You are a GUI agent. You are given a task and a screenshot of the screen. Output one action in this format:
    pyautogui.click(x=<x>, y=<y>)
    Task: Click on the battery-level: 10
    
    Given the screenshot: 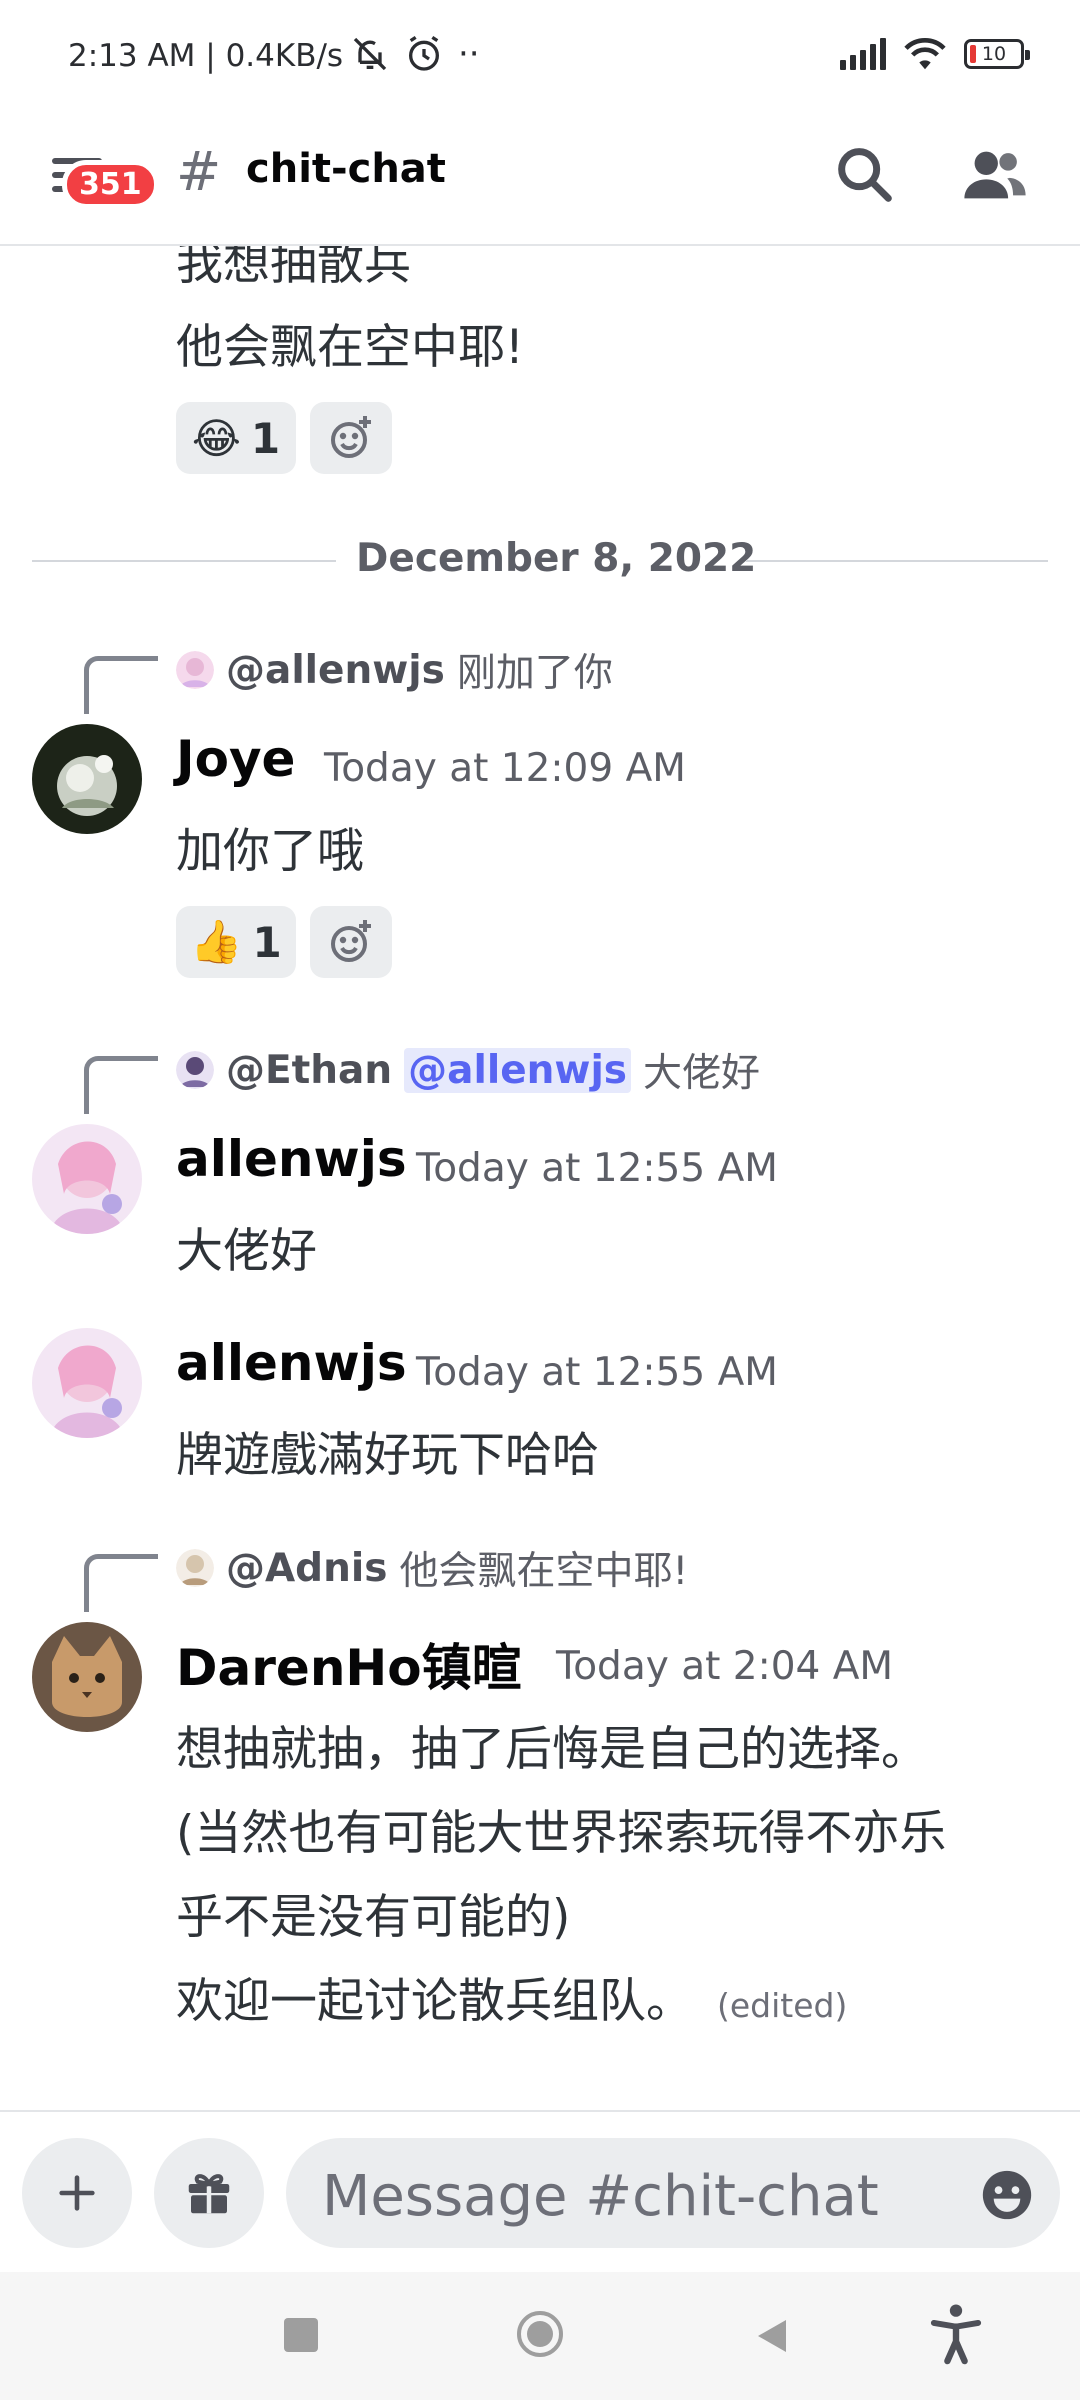 What is the action you would take?
    pyautogui.click(x=994, y=54)
    